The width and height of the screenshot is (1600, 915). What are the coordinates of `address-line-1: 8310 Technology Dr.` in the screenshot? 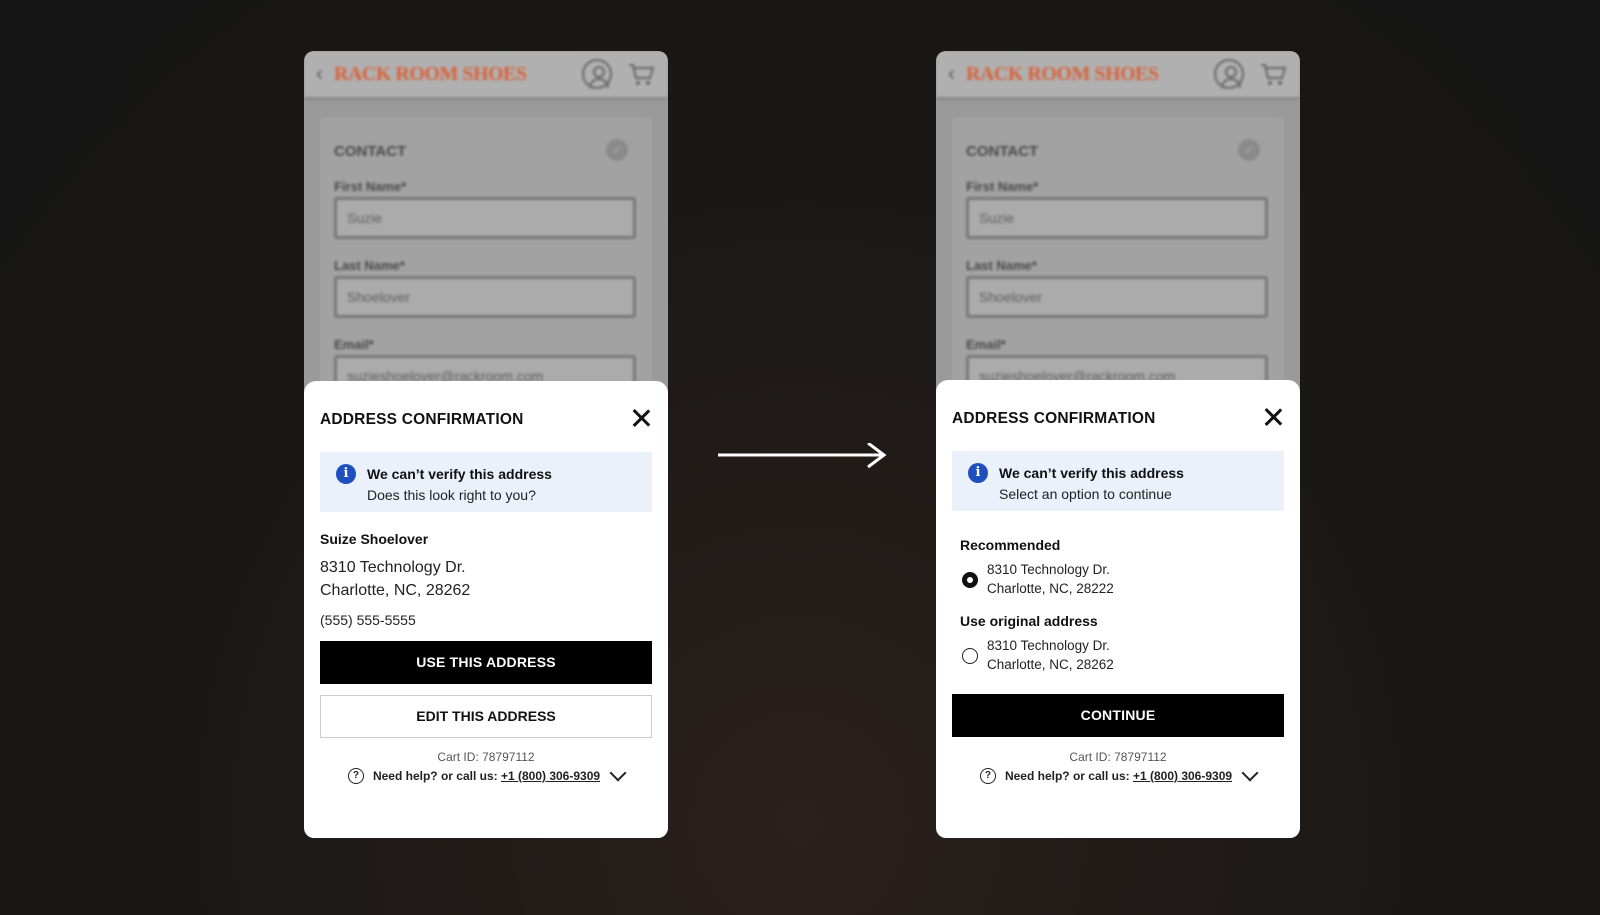 It's located at (393, 567).